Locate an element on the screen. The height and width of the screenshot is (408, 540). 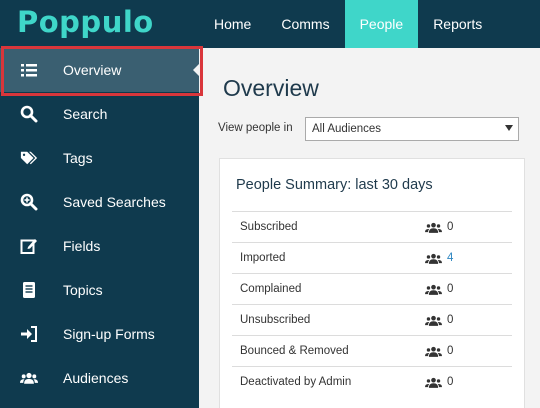
nav-people: People is located at coordinates (381, 24).